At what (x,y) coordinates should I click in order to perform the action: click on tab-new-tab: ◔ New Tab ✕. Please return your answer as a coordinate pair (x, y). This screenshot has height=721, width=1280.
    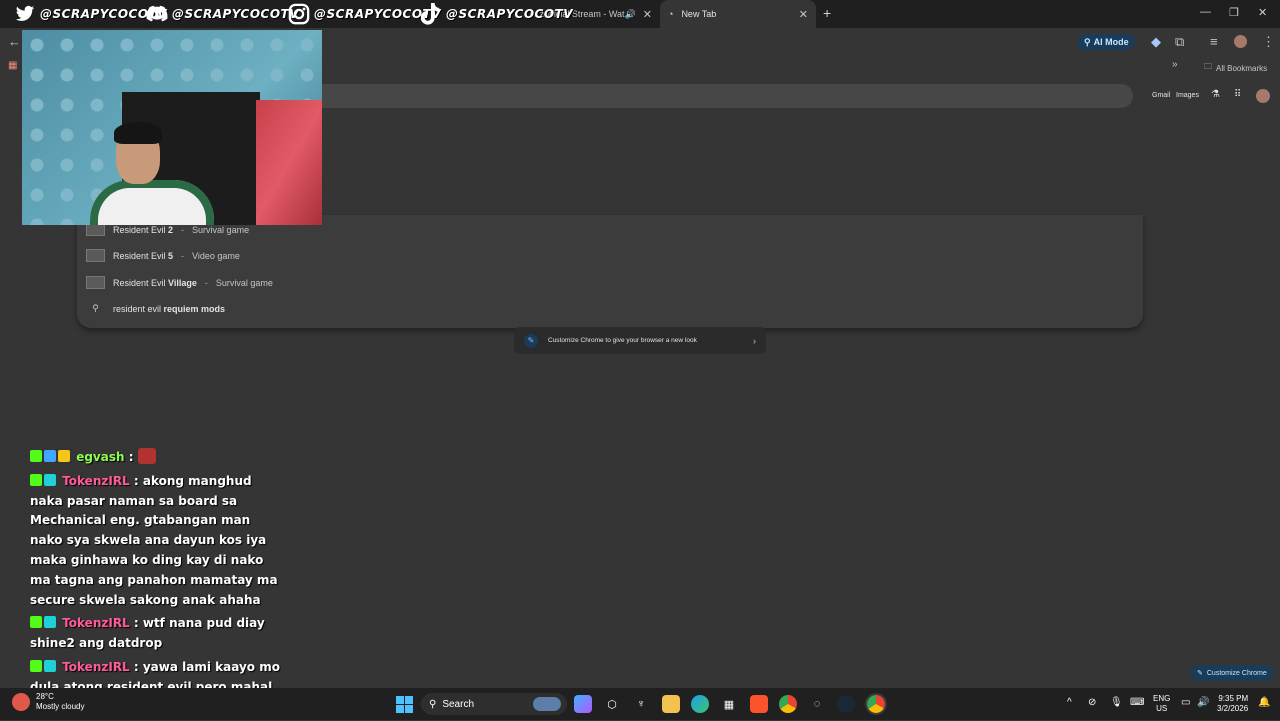
    Looking at the image, I should click on (738, 14).